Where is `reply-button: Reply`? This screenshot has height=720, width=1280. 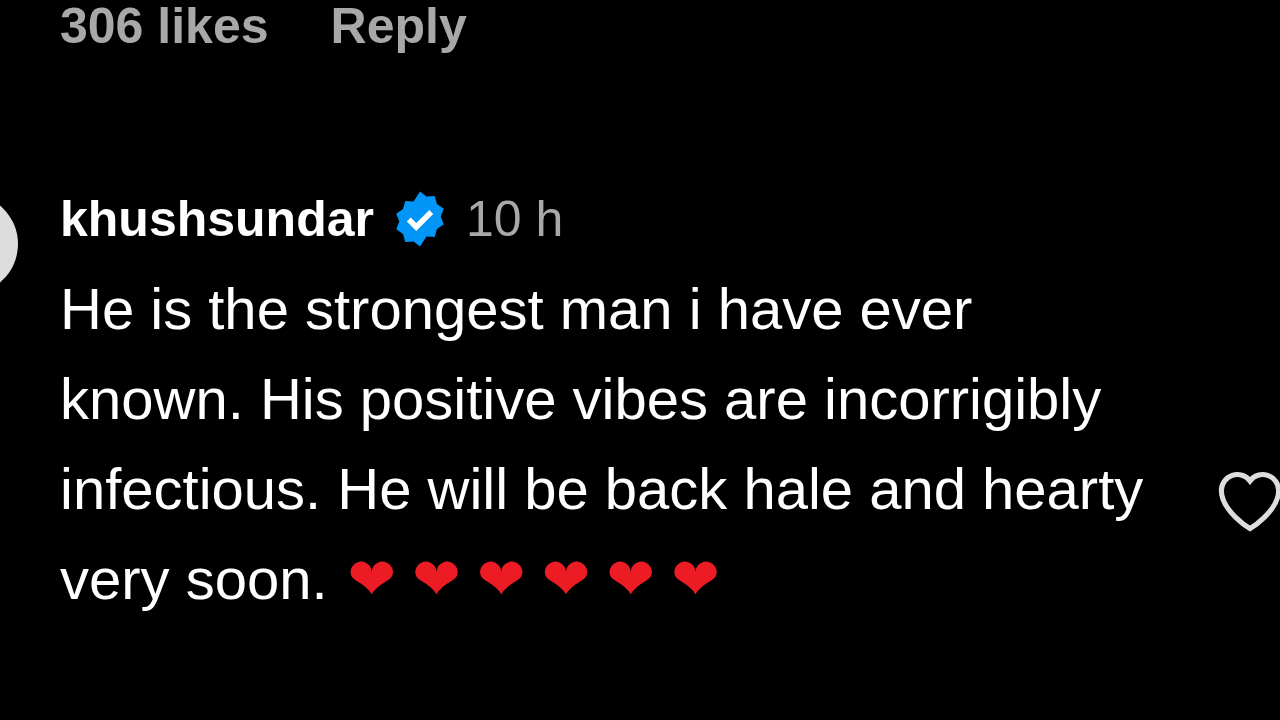 reply-button: Reply is located at coordinates (398, 29).